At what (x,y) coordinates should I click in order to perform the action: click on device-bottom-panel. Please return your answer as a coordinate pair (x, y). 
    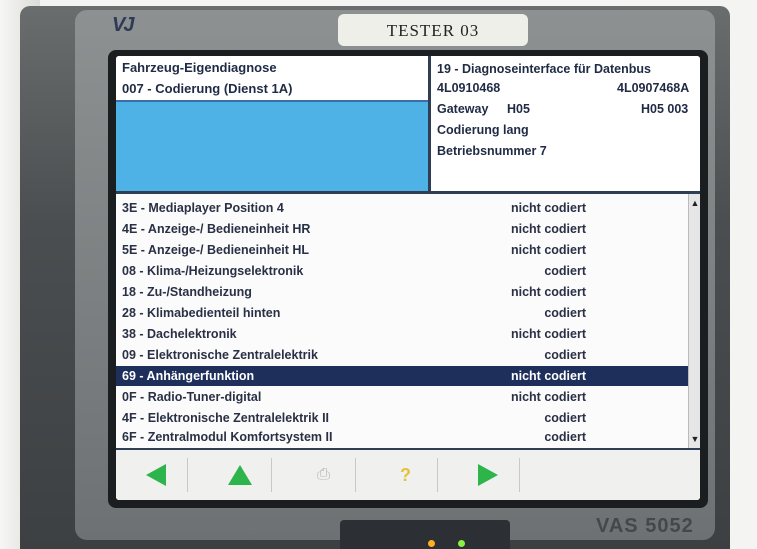
    Looking at the image, I should click on (425, 534).